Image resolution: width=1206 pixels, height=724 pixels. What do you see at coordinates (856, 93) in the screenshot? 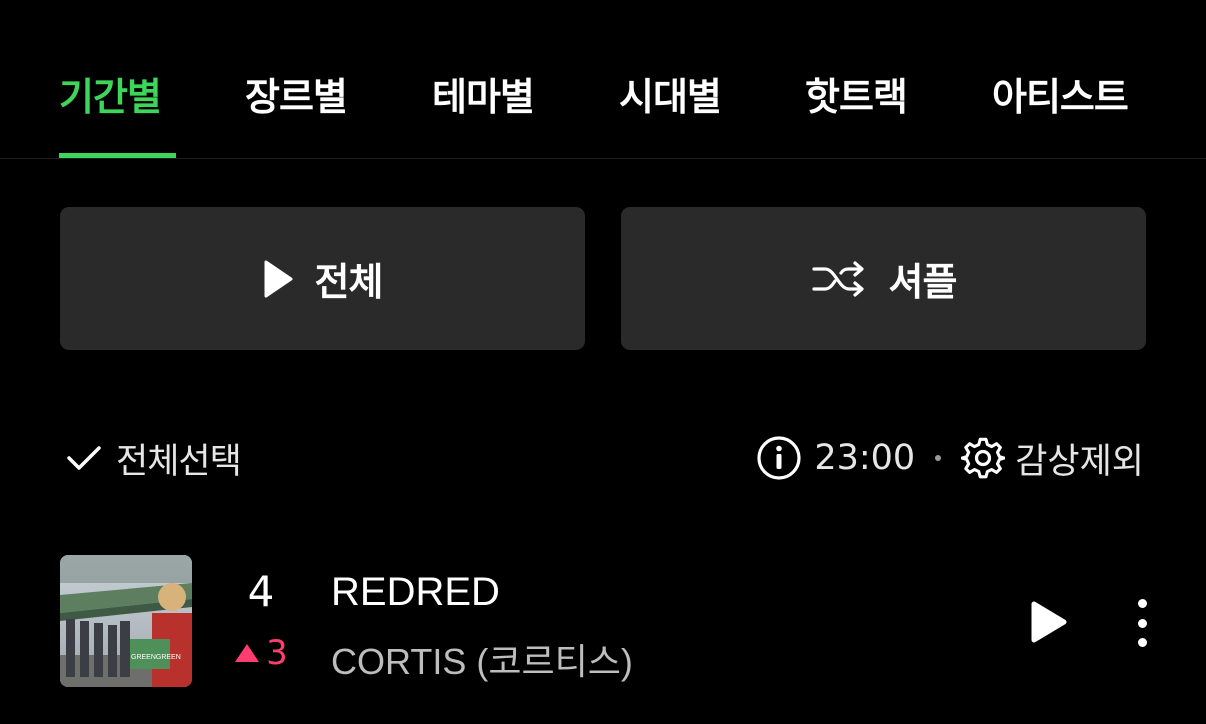
I see `tab-hottrack: 핫트랙` at bounding box center [856, 93].